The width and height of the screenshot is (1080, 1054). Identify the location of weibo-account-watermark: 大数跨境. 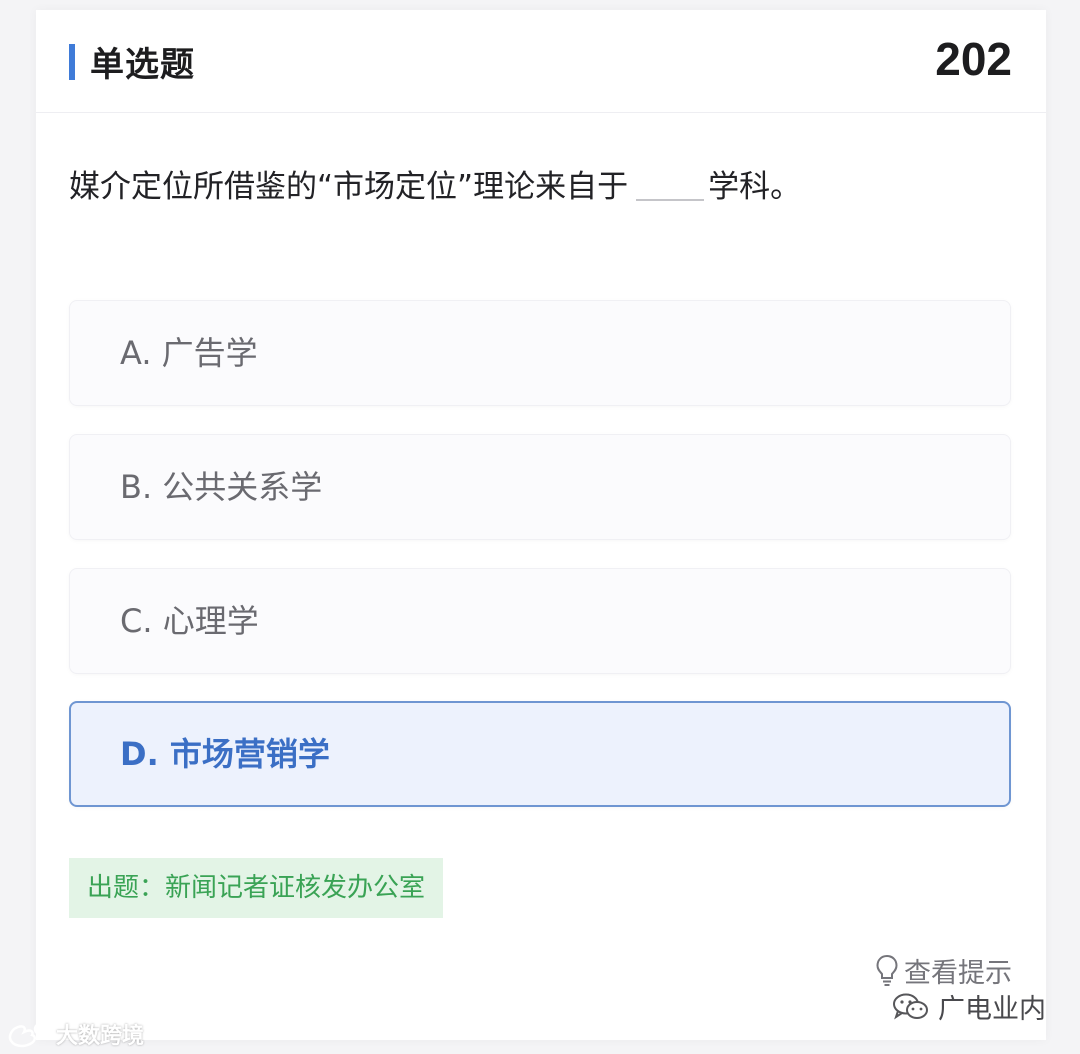
(75, 1034).